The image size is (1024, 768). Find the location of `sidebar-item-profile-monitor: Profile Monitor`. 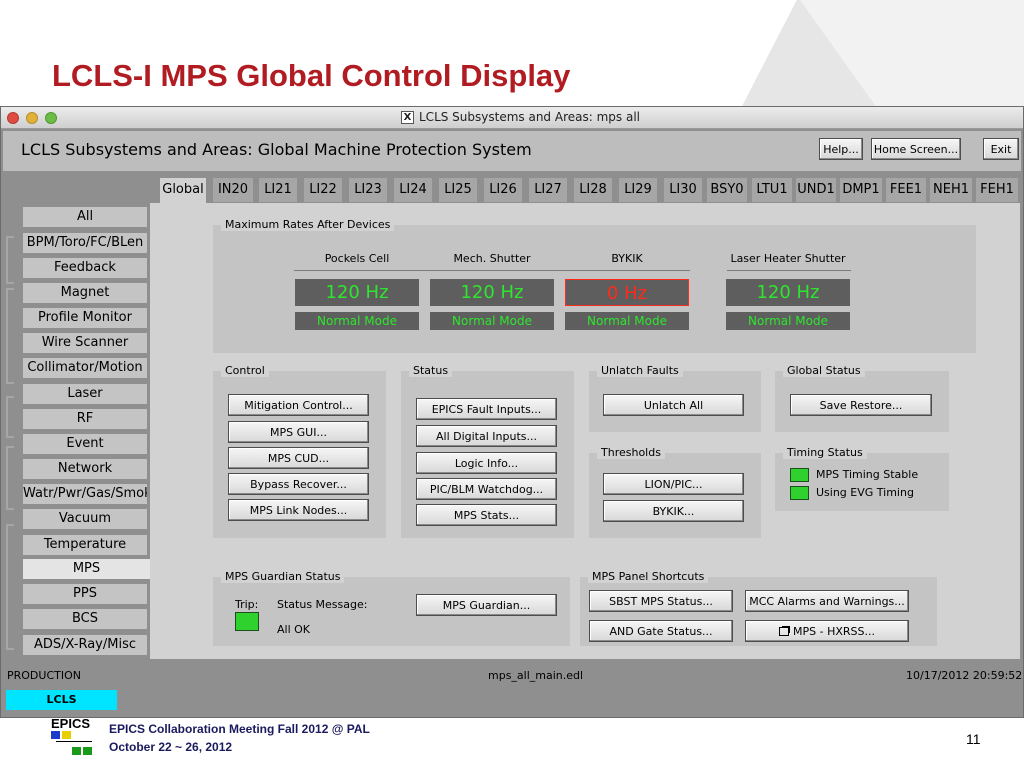

sidebar-item-profile-monitor: Profile Monitor is located at coordinates (85, 318).